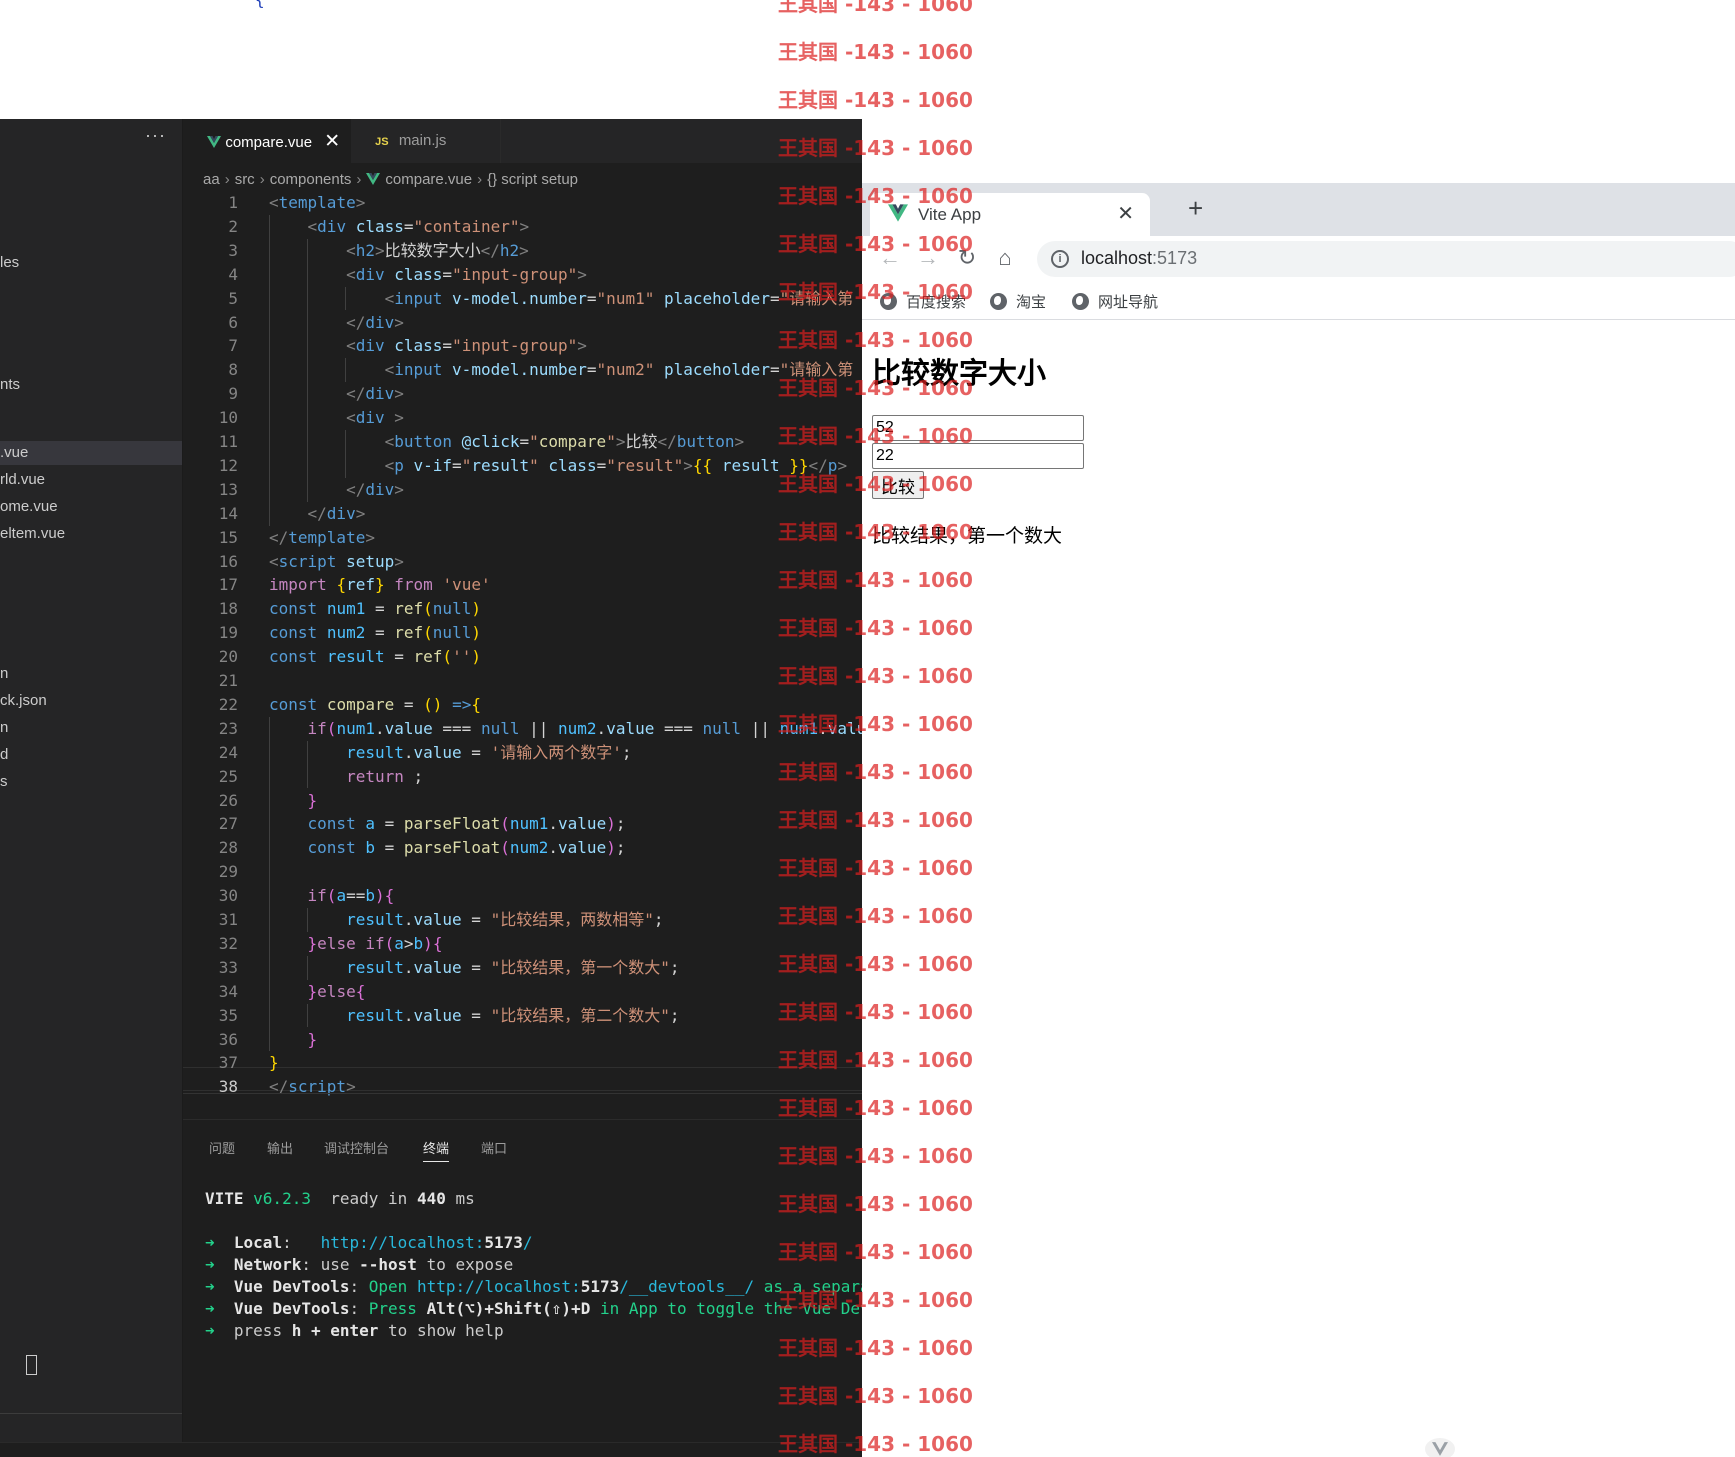 This screenshot has height=1457, width=1735. I want to click on globe-icon, so click(998, 301).